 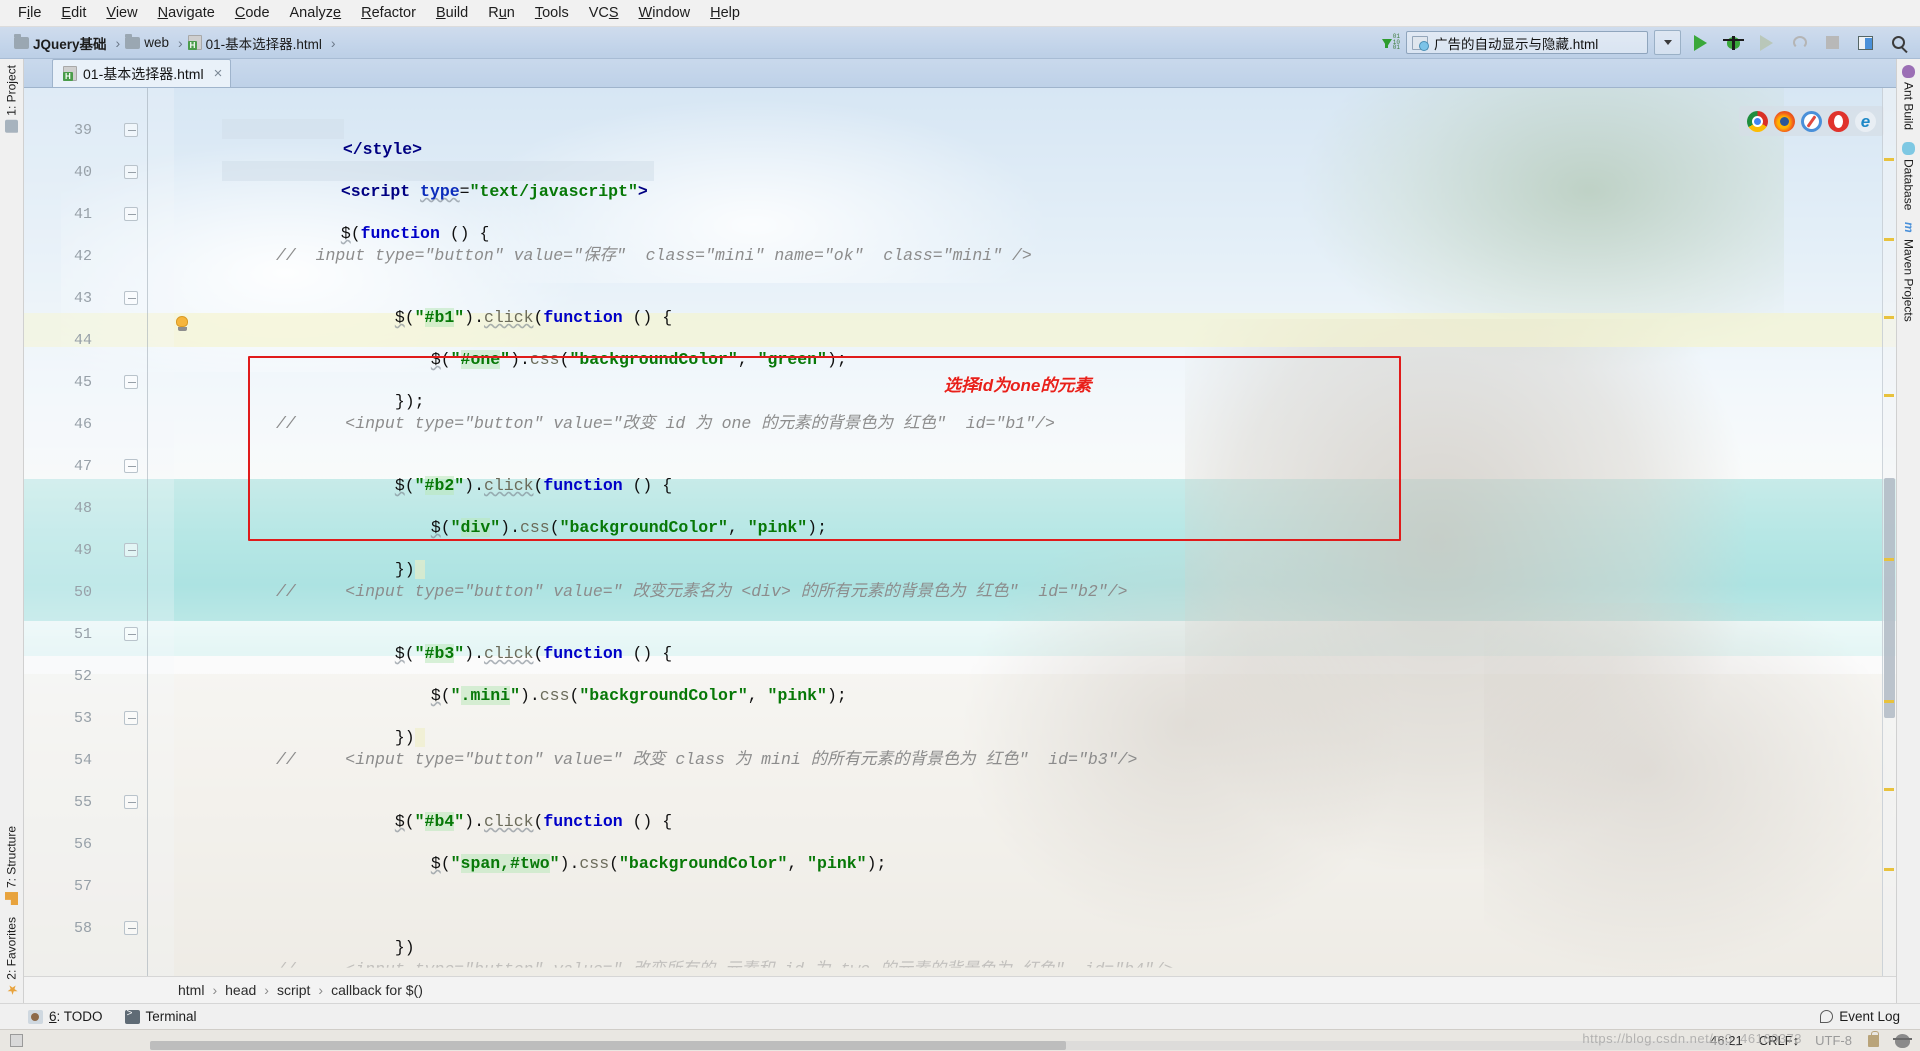 I want to click on ant-icon, so click(x=1908, y=71).